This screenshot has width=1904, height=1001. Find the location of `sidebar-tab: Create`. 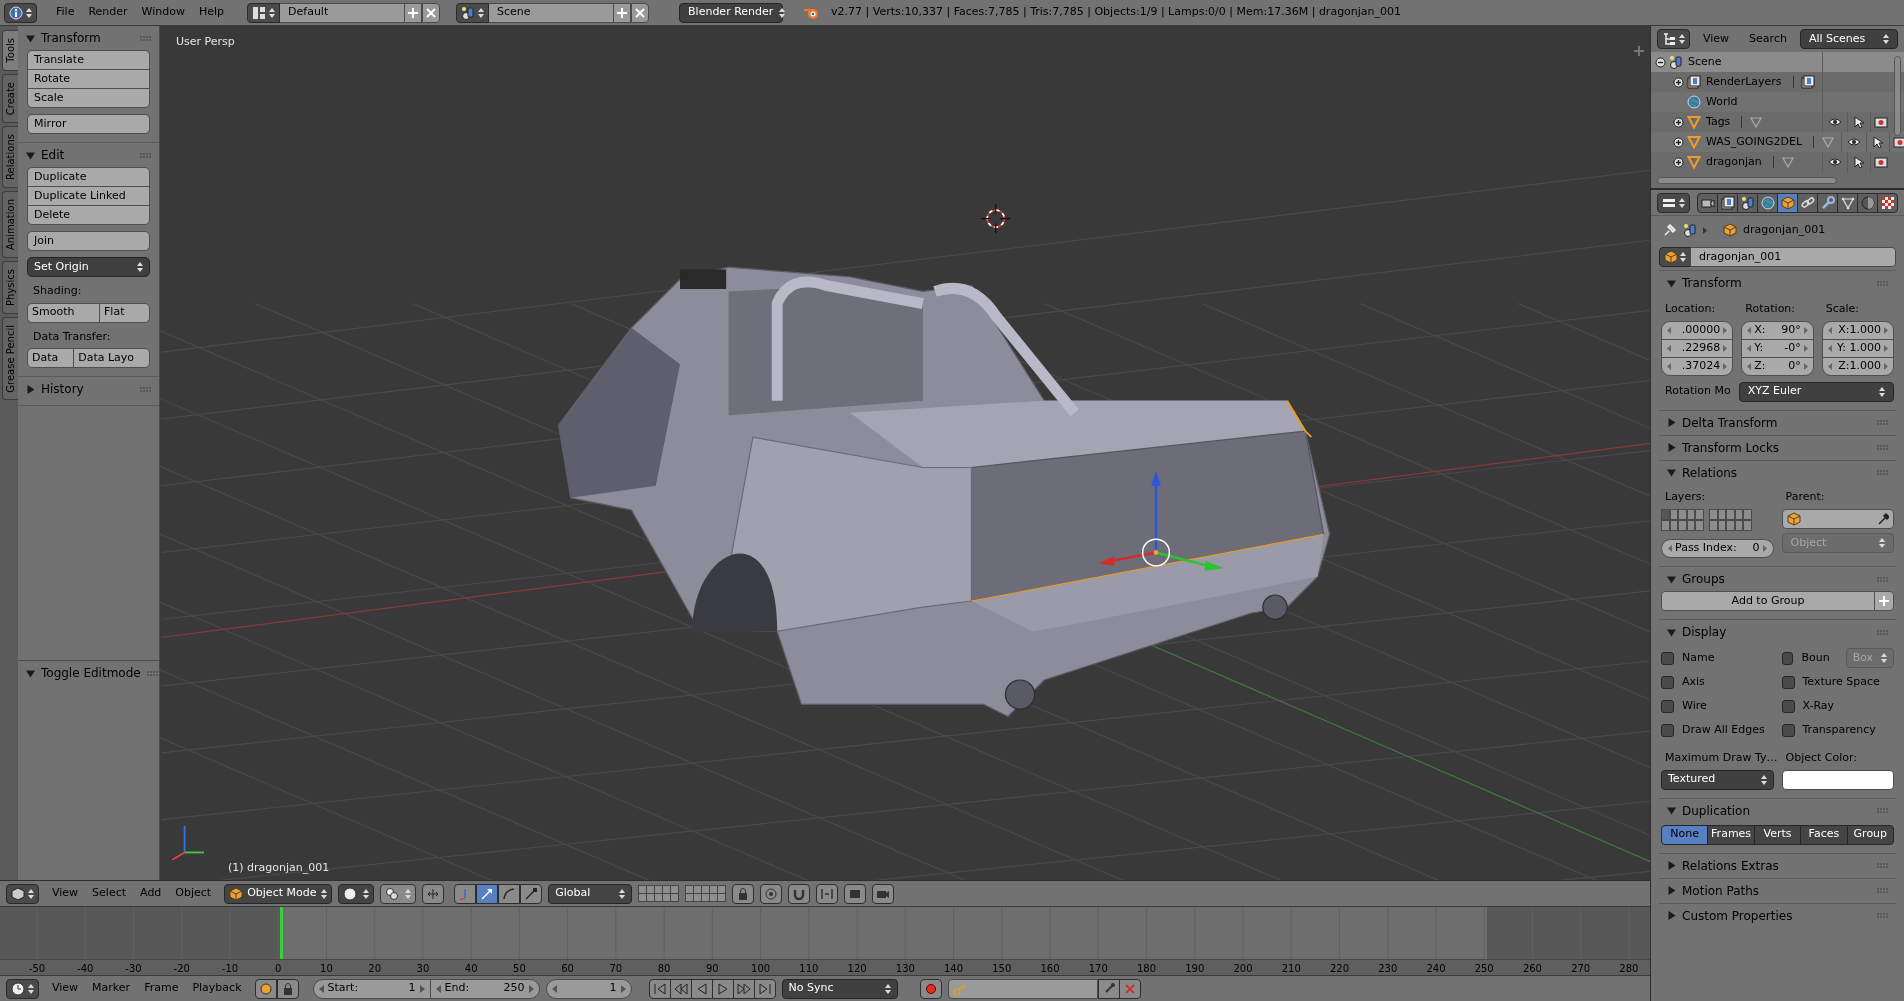

sidebar-tab: Create is located at coordinates (10, 98).